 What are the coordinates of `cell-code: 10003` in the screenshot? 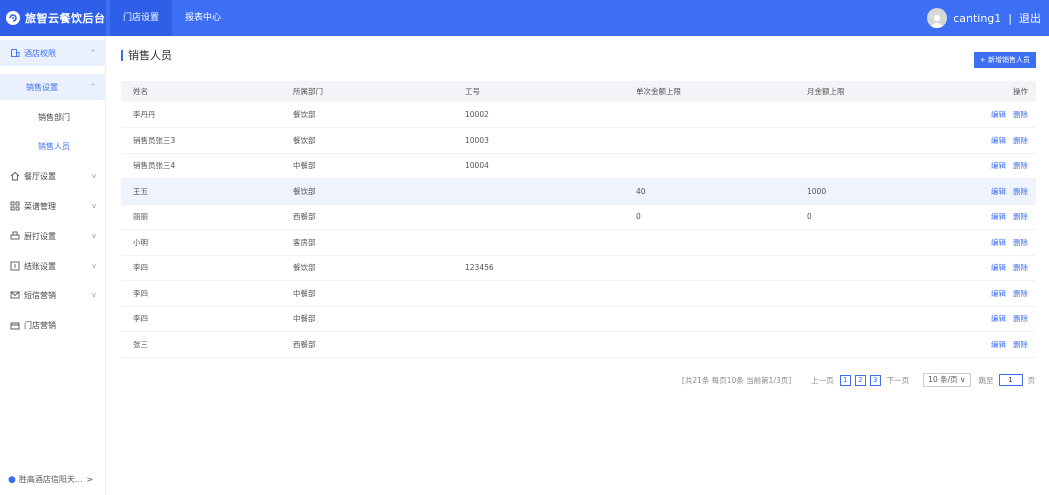 It's located at (550, 140).